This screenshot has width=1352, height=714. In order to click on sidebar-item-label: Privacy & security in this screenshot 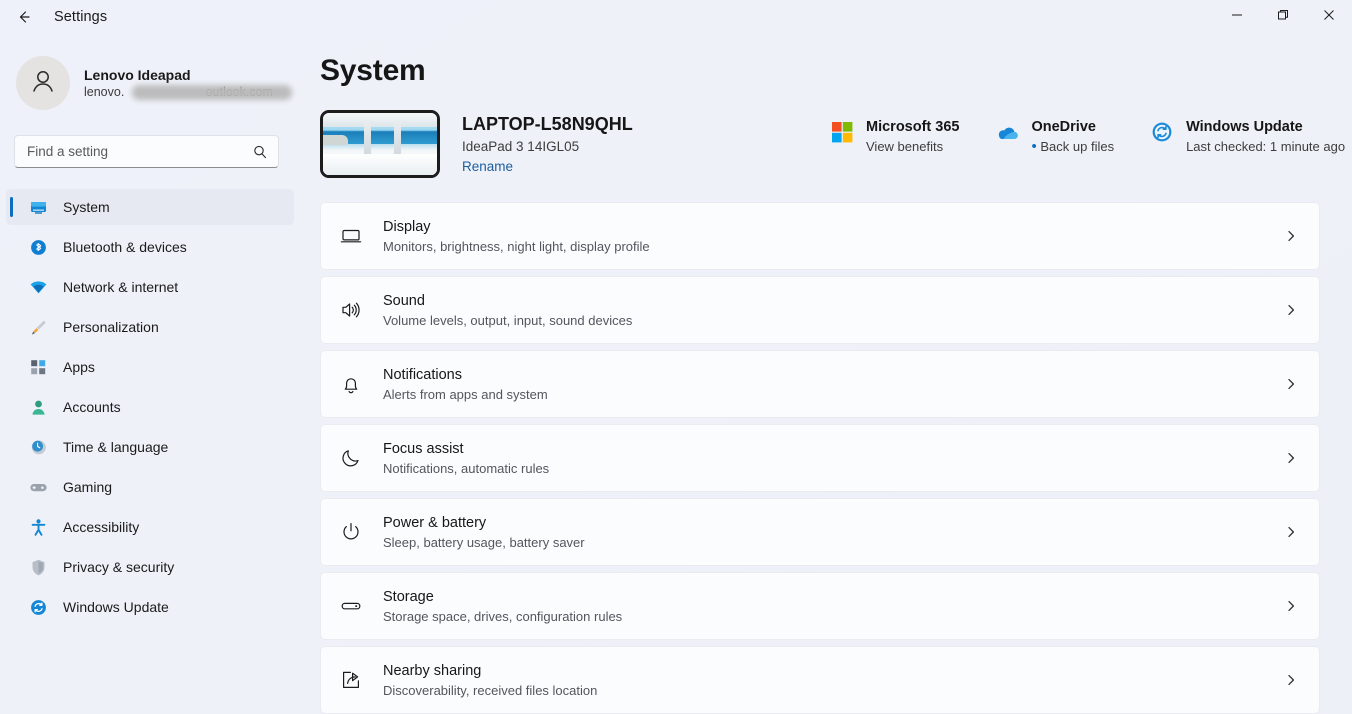, I will do `click(119, 567)`.